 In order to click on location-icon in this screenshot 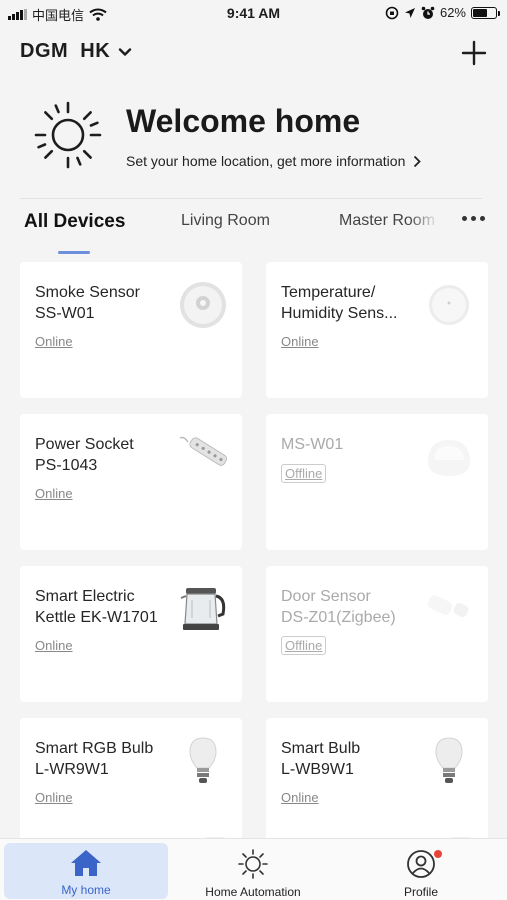, I will do `click(409, 12)`.